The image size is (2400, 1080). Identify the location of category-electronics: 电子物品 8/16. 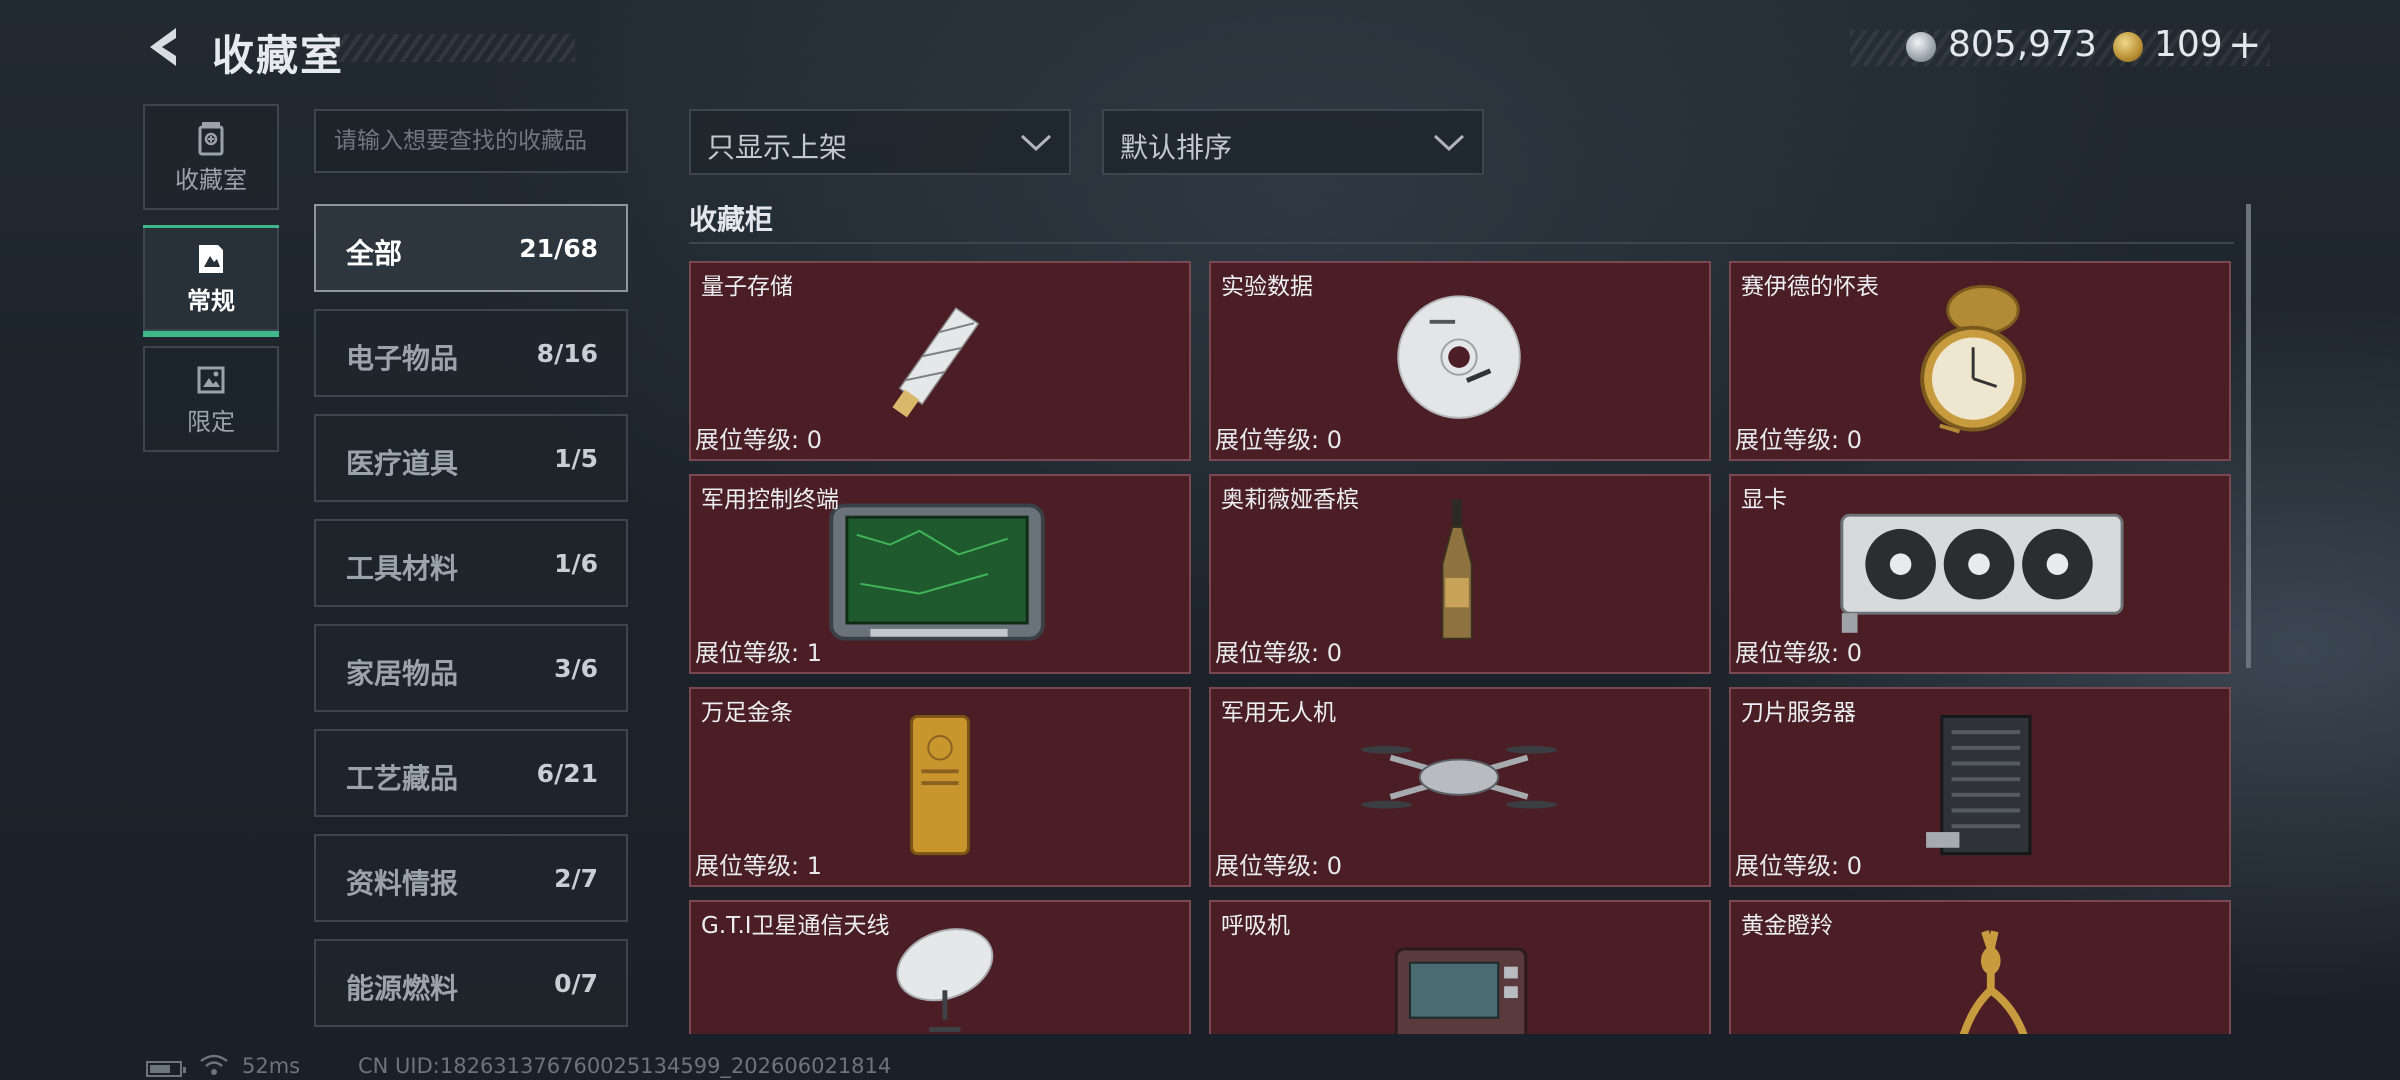
(471, 353).